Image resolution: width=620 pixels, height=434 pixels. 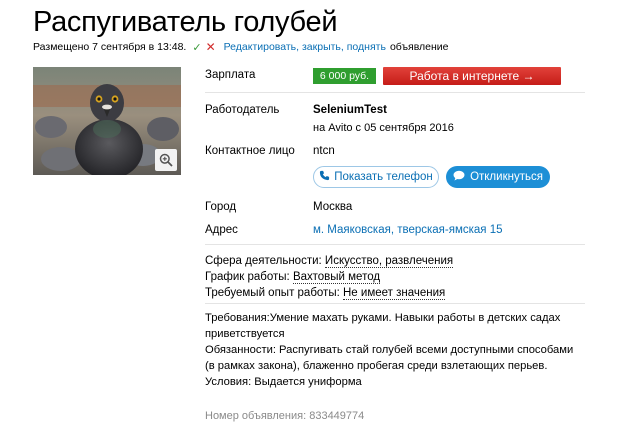 I want to click on attribute-row: График работы: Вахтовый метод, so click(x=293, y=277).